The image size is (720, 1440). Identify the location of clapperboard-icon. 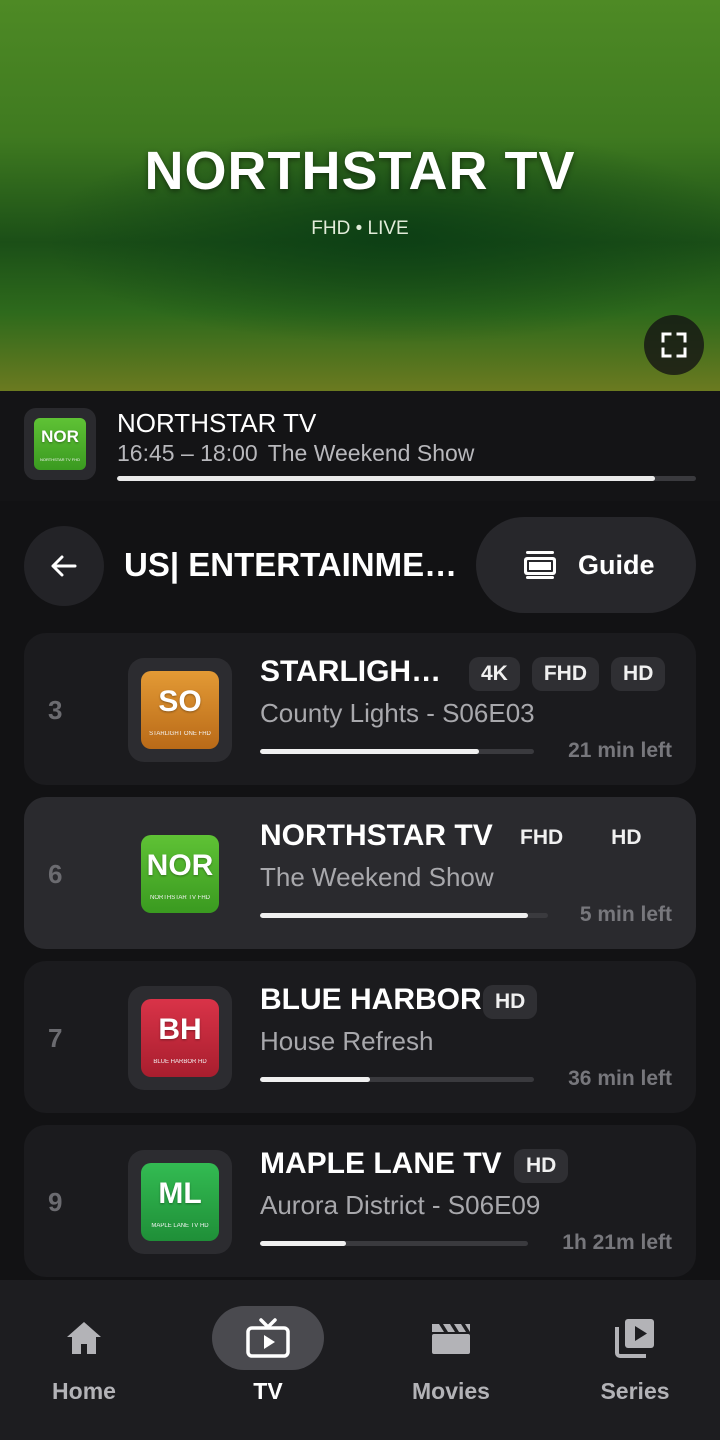
(451, 1339).